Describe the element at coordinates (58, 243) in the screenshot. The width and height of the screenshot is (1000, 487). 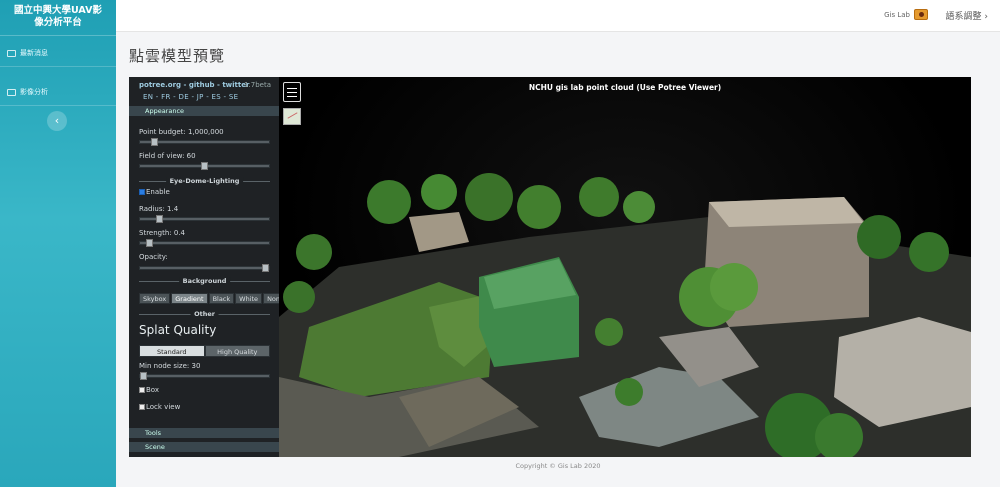
I see `sidebar: 國立中興大學UAV影 像分析平台 最新消息 影像分析 ‹` at that location.